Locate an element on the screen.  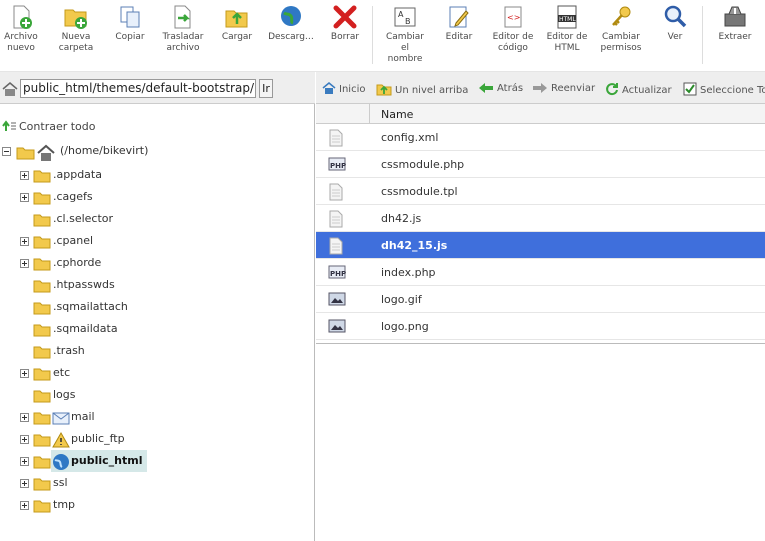
select-all-label: Seleccione Tod is located at coordinates (732, 90).